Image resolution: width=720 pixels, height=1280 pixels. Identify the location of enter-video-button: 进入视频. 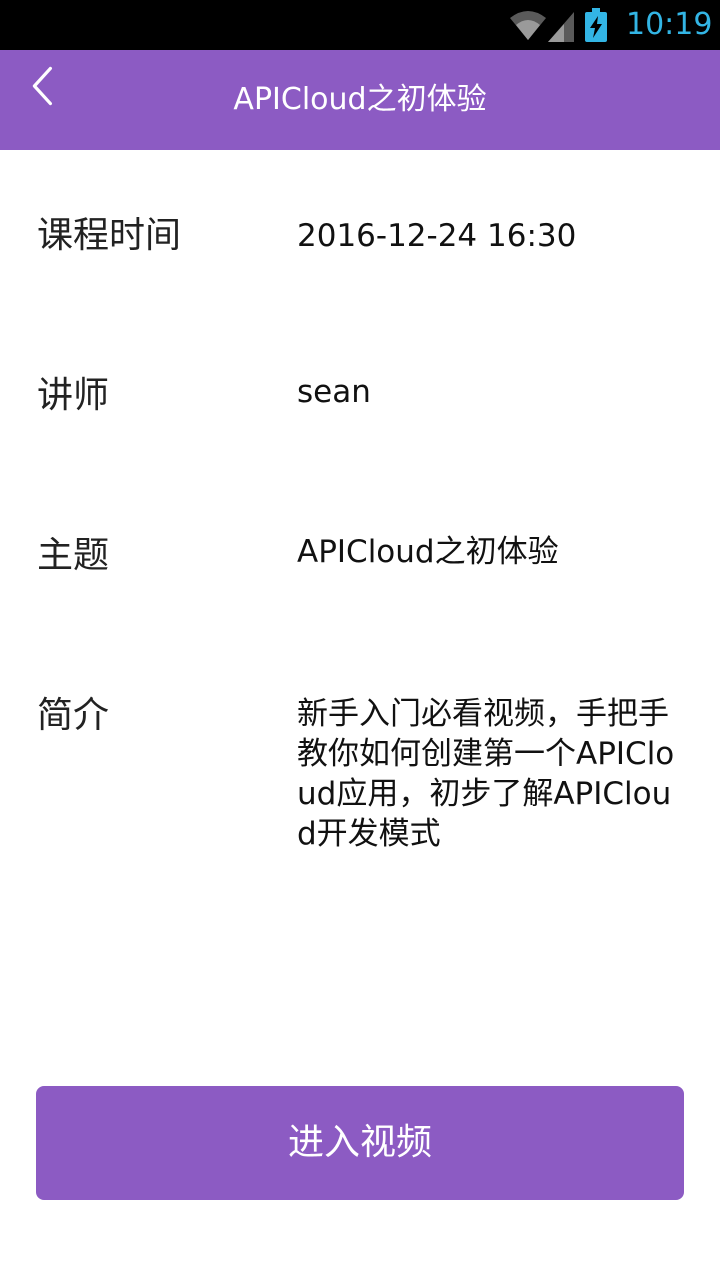
(360, 1143).